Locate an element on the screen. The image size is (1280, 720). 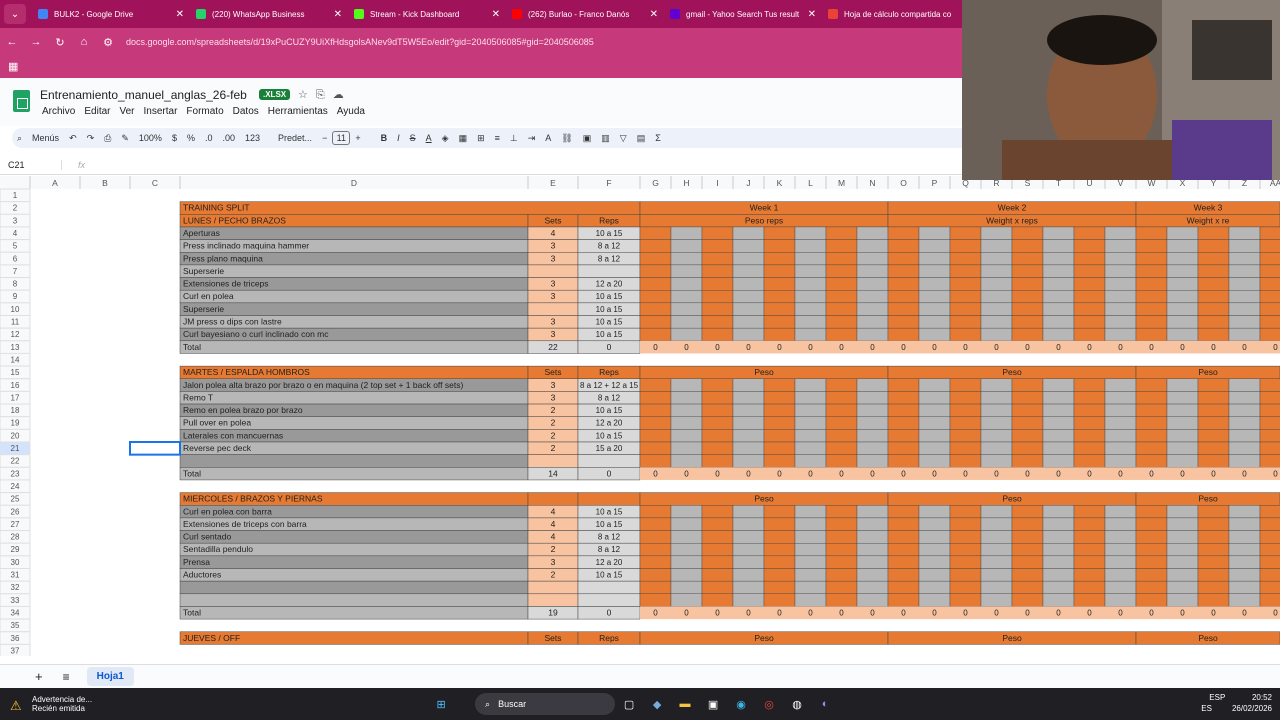
percent-button: % is located at coordinates (191, 138).